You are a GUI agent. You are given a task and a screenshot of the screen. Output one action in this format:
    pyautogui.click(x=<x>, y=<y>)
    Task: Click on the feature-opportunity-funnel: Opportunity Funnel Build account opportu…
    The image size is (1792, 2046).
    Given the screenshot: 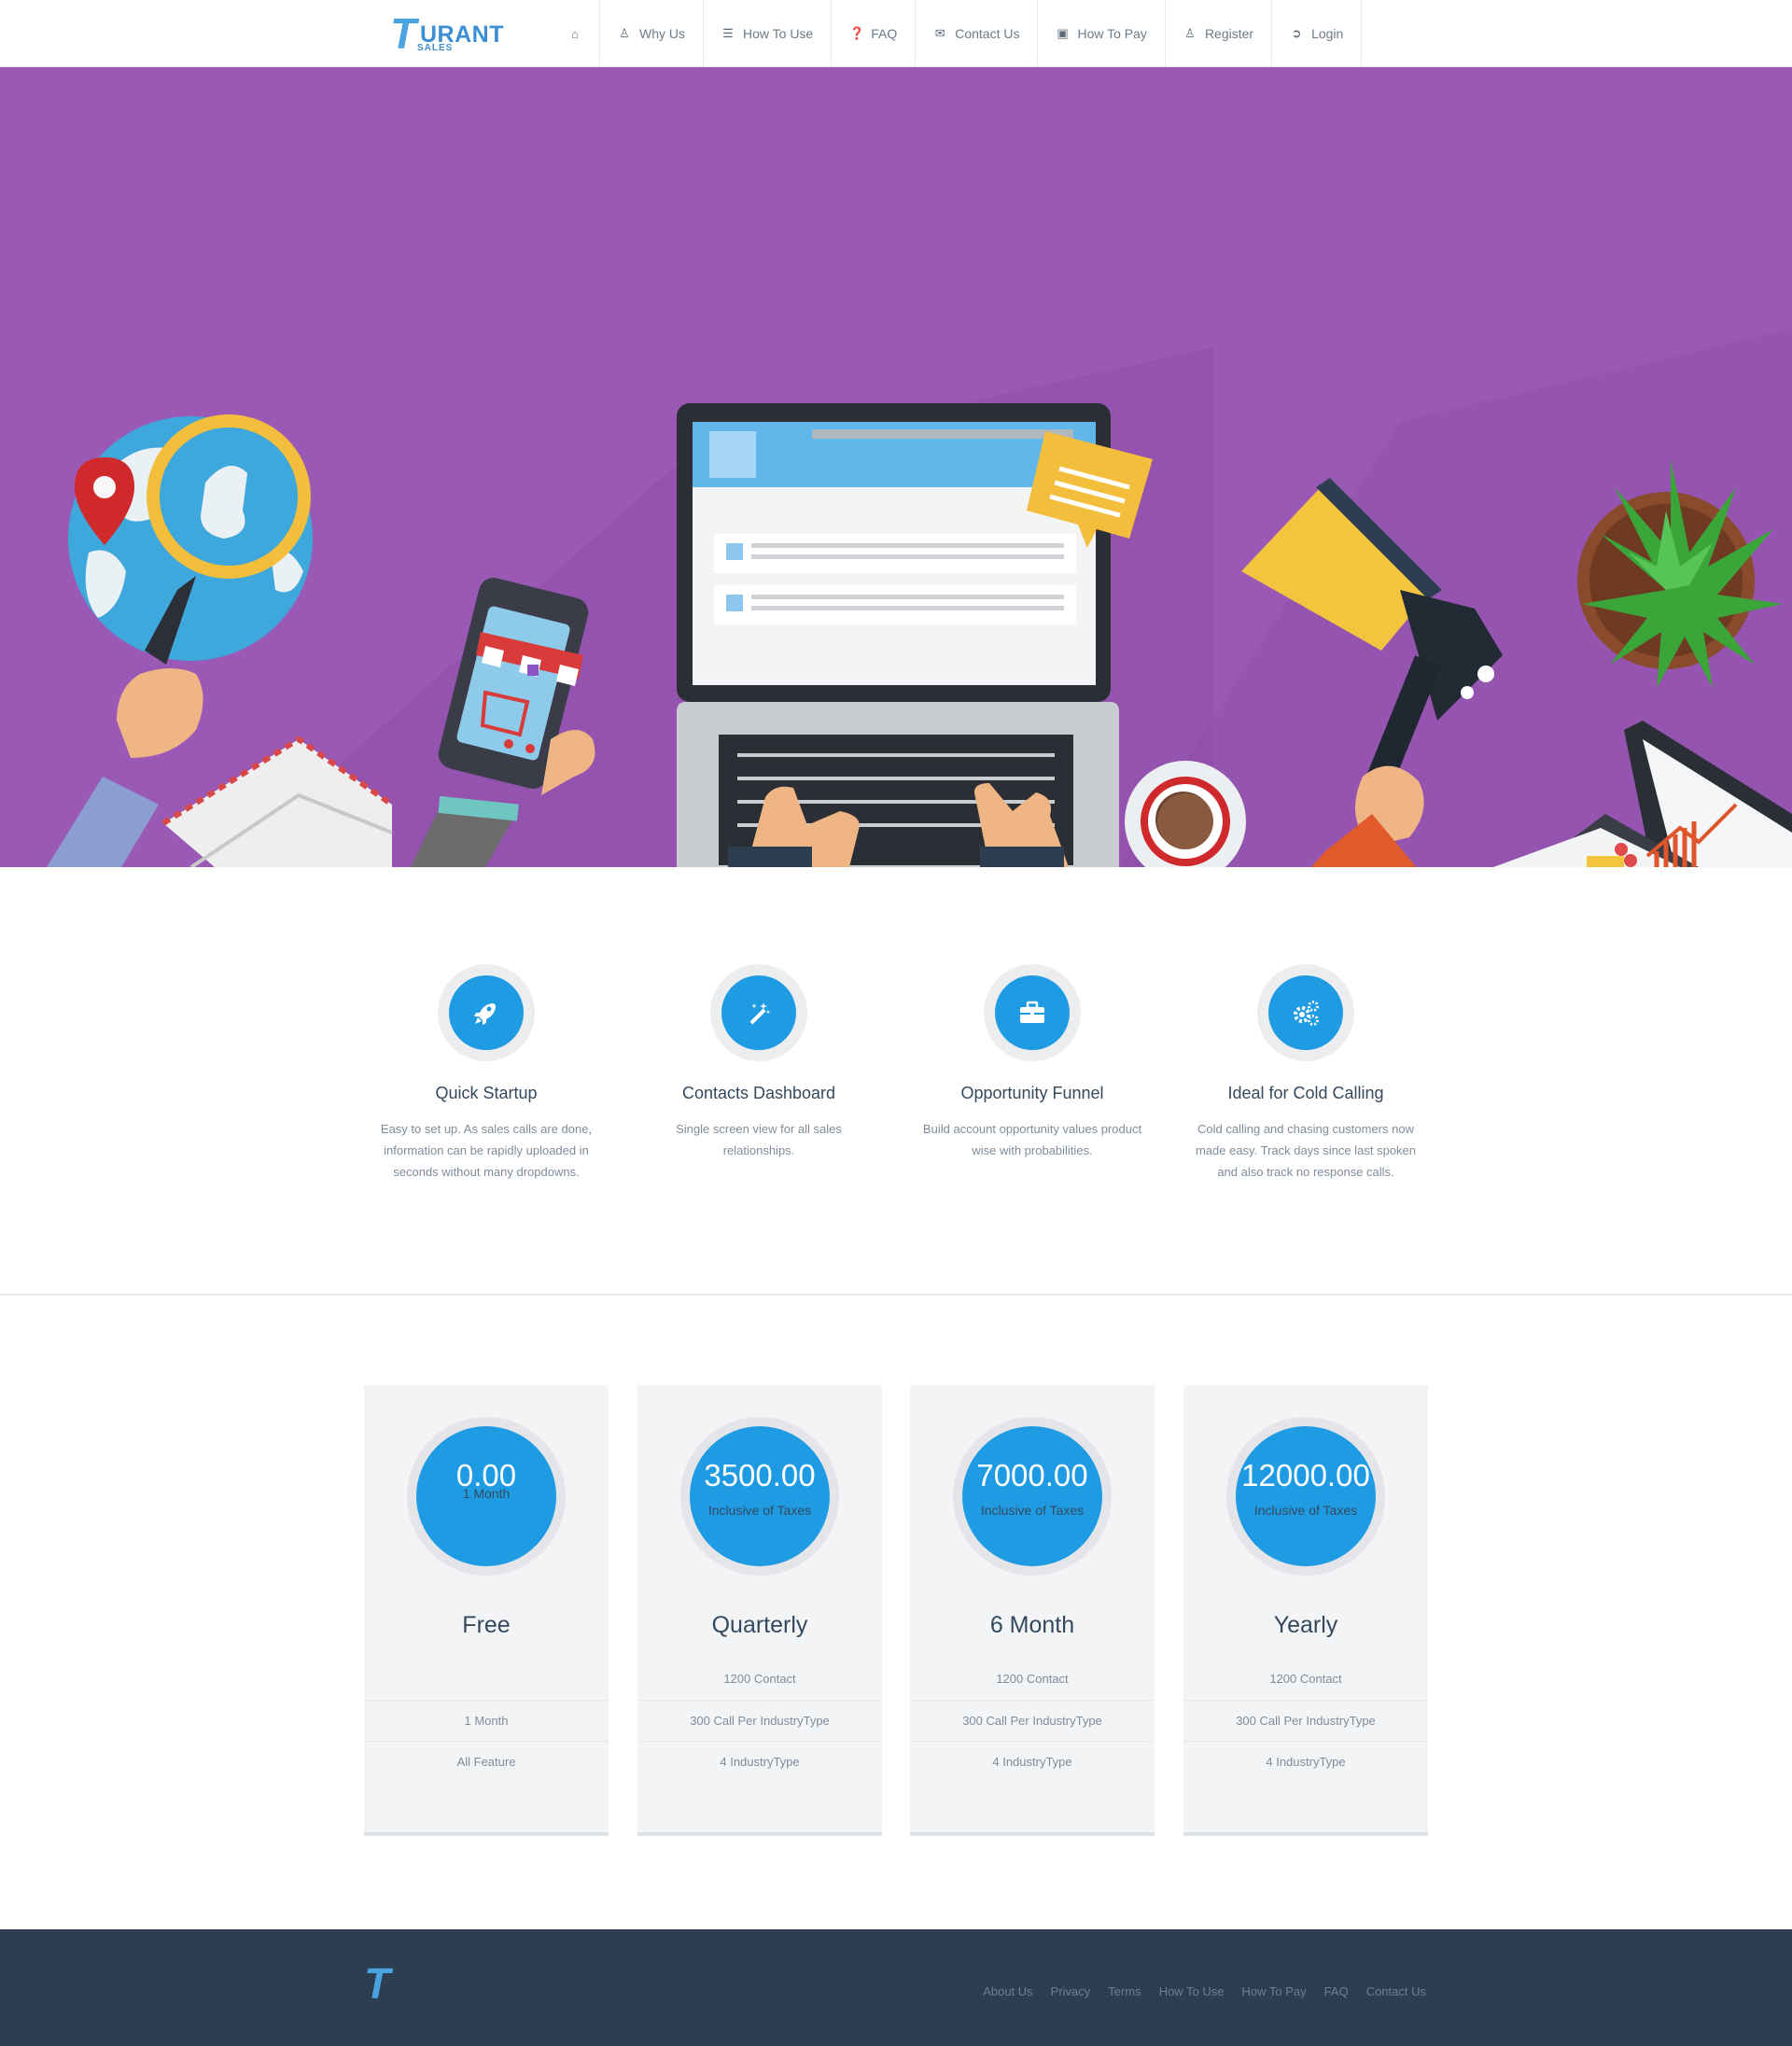 What is the action you would take?
    pyautogui.click(x=1032, y=1062)
    